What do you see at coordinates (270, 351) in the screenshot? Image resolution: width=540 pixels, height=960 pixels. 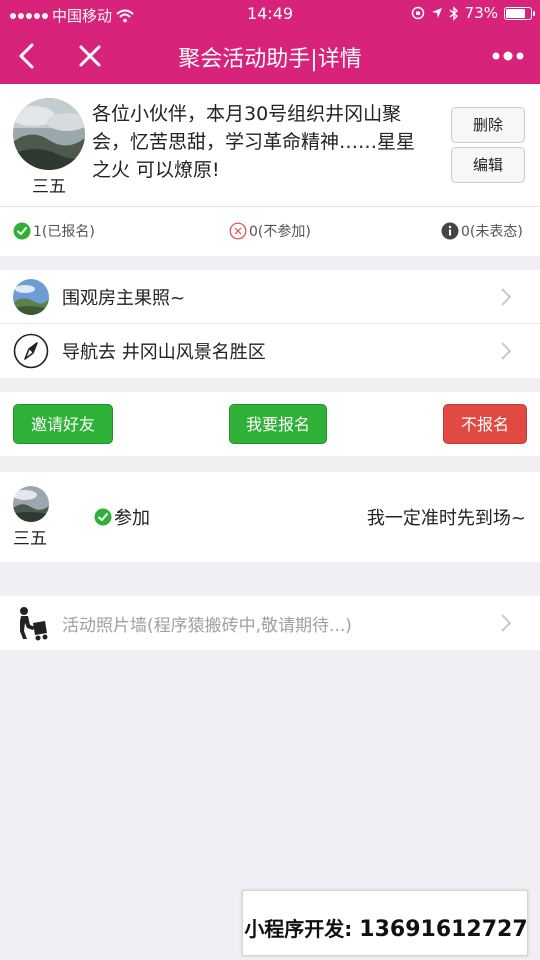 I see `list-item-navigate: 导航去 井冈山风景名胜区` at bounding box center [270, 351].